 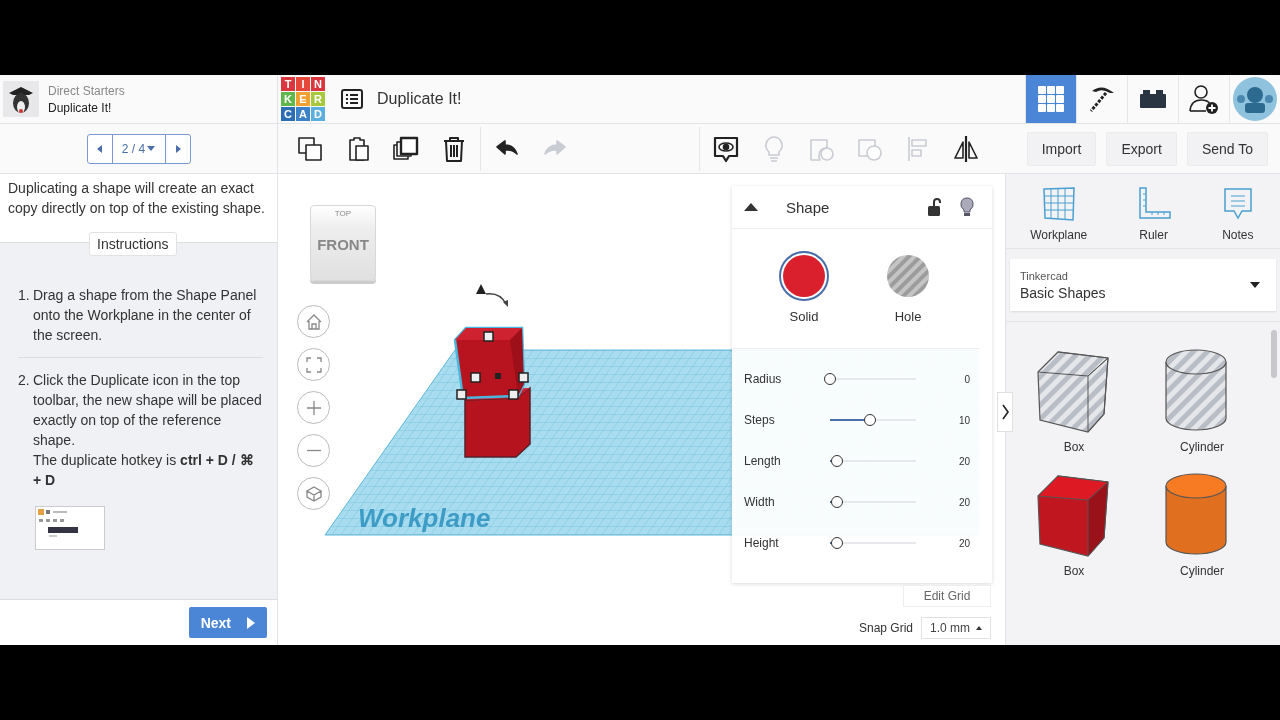 What do you see at coordinates (956, 628) in the screenshot?
I see `snap-grid-dropdown: 1.0 mm` at bounding box center [956, 628].